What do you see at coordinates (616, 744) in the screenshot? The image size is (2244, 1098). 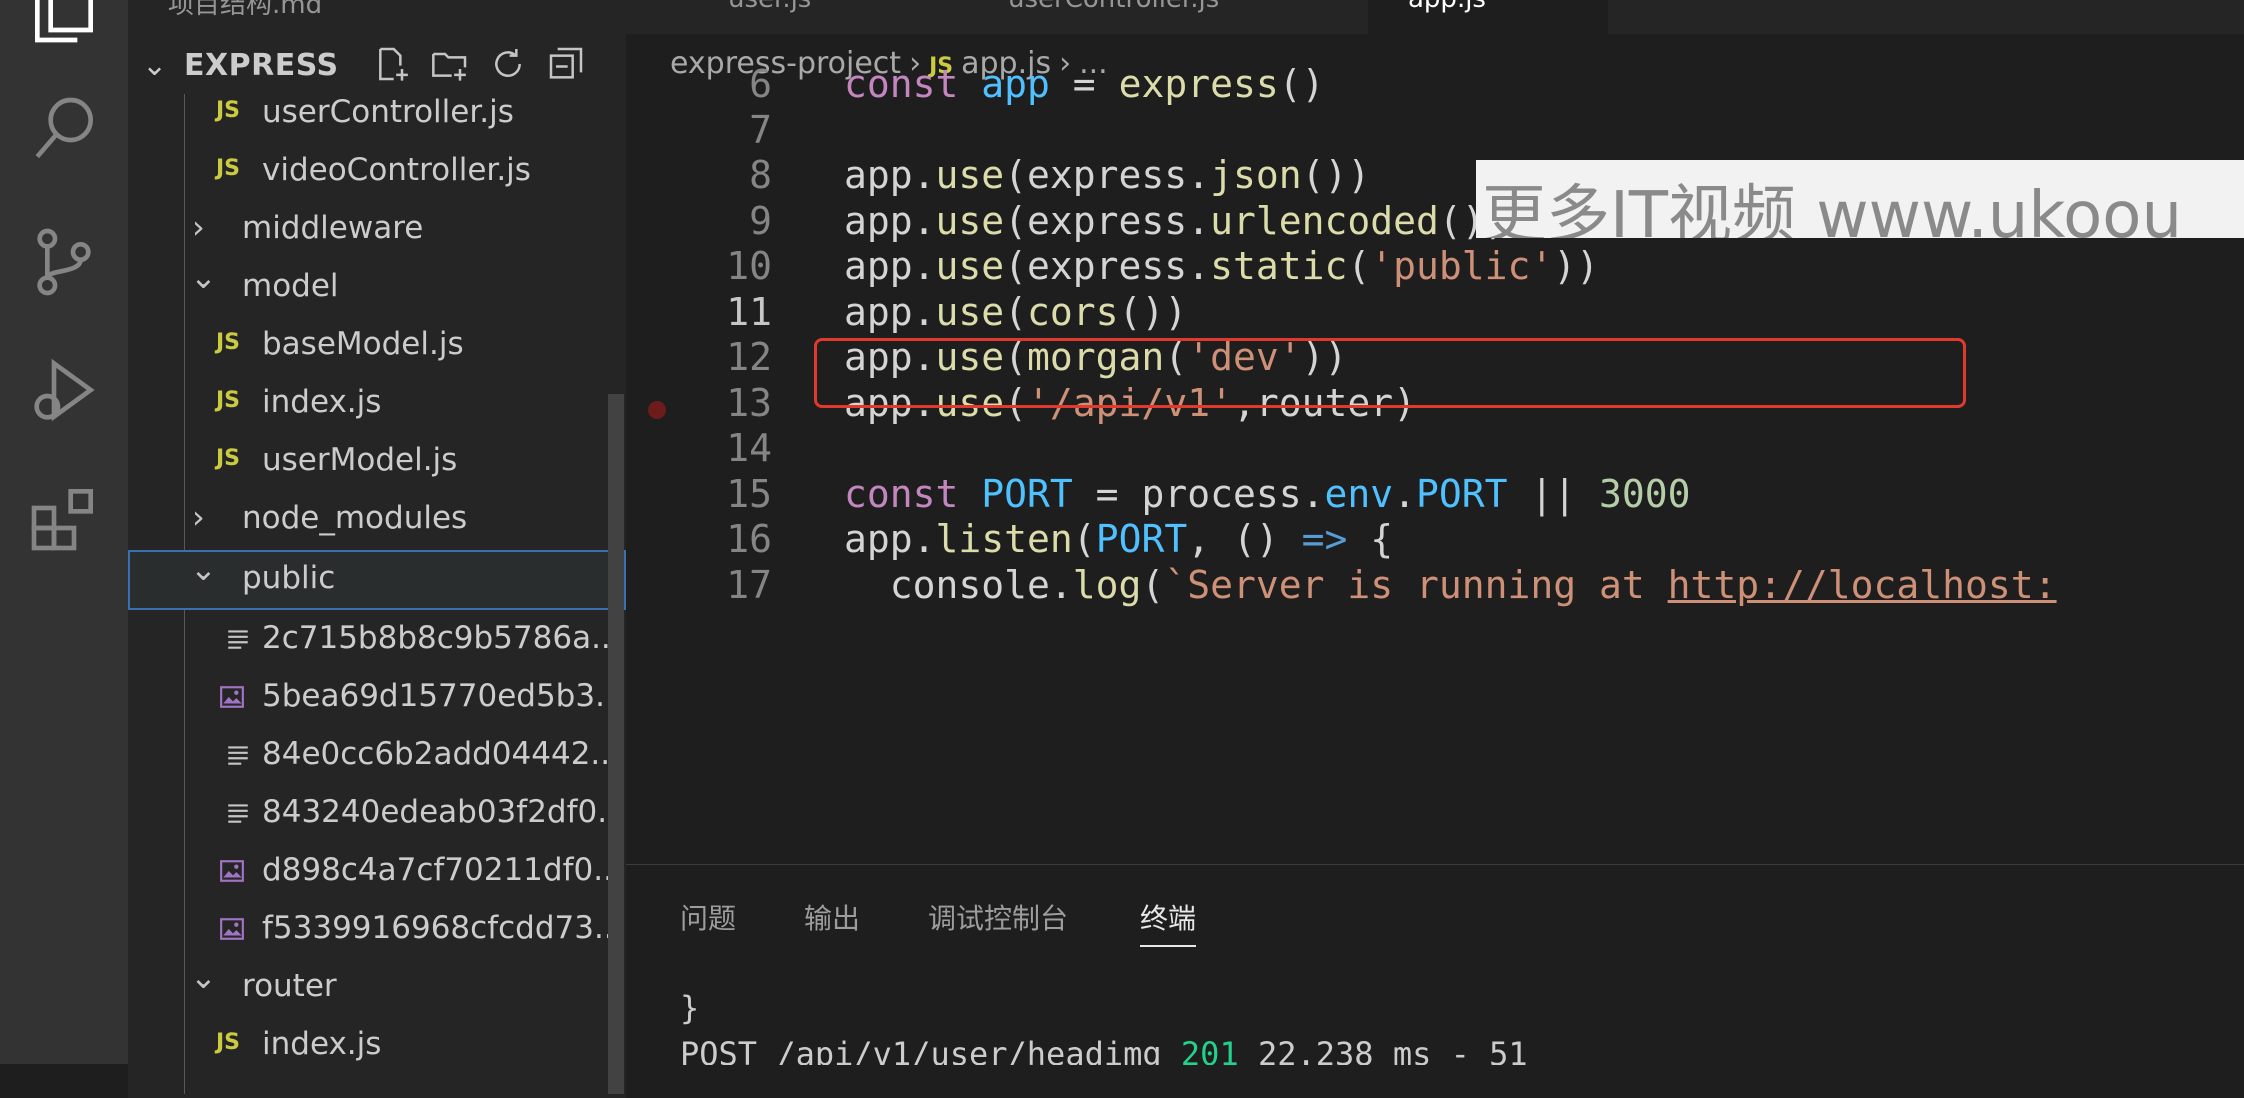 I see `sidebar-scrollbar` at bounding box center [616, 744].